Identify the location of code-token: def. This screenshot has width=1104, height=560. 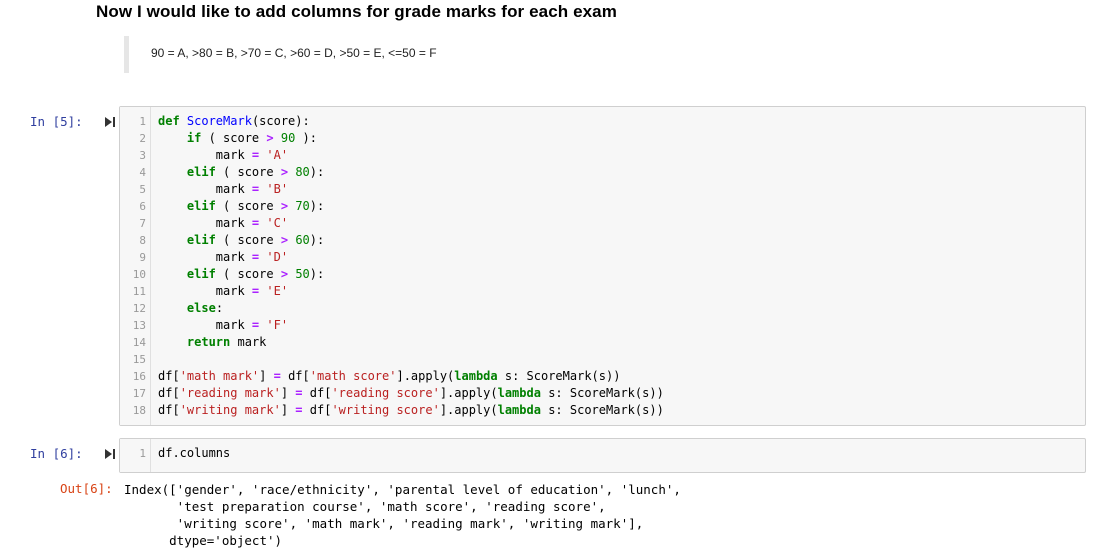
(172, 121).